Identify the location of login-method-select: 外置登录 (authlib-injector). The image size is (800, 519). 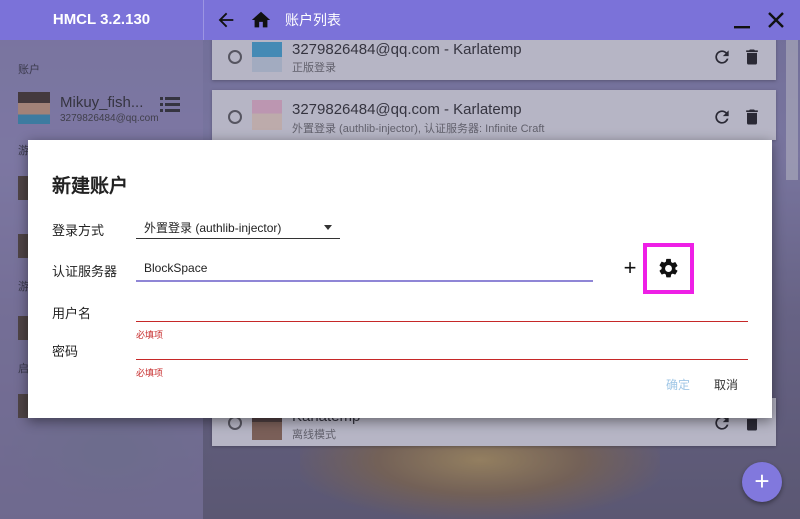
(238, 227).